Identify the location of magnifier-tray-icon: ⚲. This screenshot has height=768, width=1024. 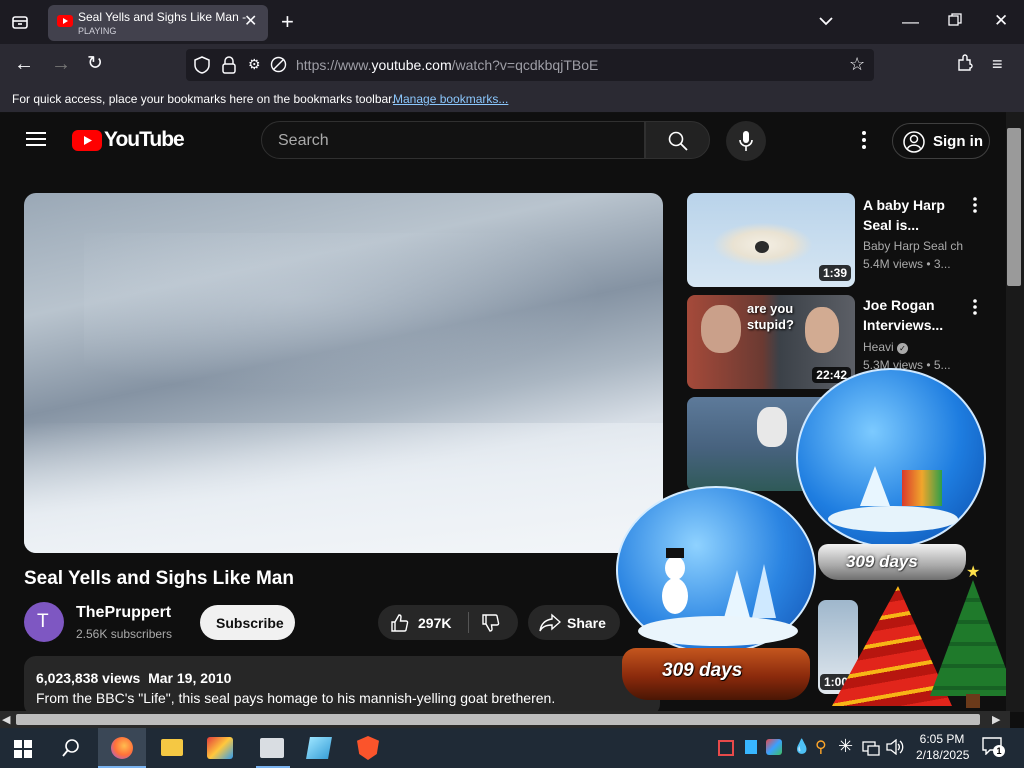
(821, 747).